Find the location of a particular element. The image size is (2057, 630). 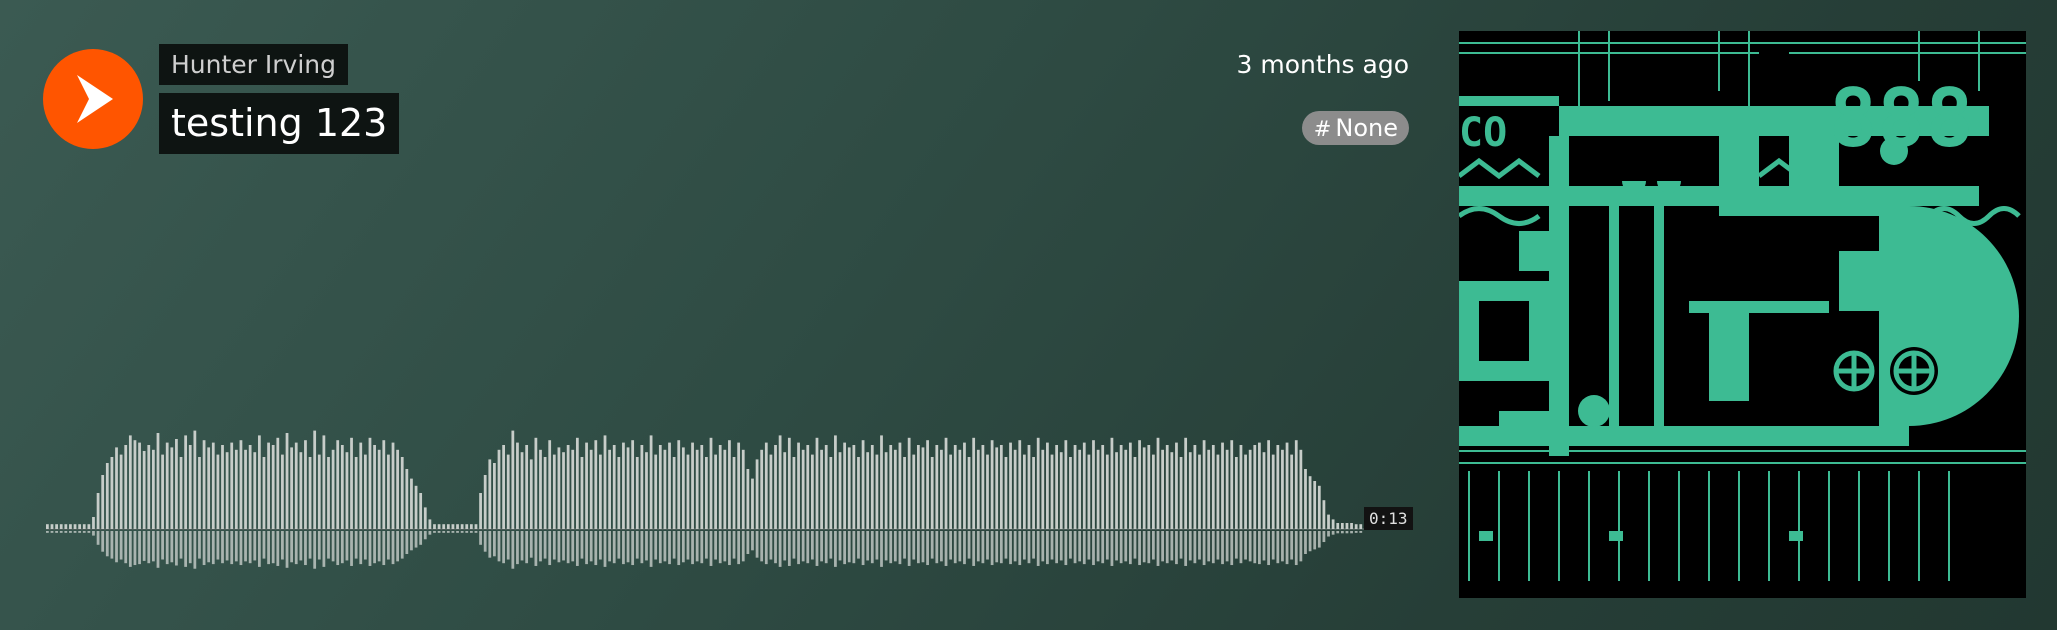

track-title-link: testing 123 is located at coordinates (279, 123).